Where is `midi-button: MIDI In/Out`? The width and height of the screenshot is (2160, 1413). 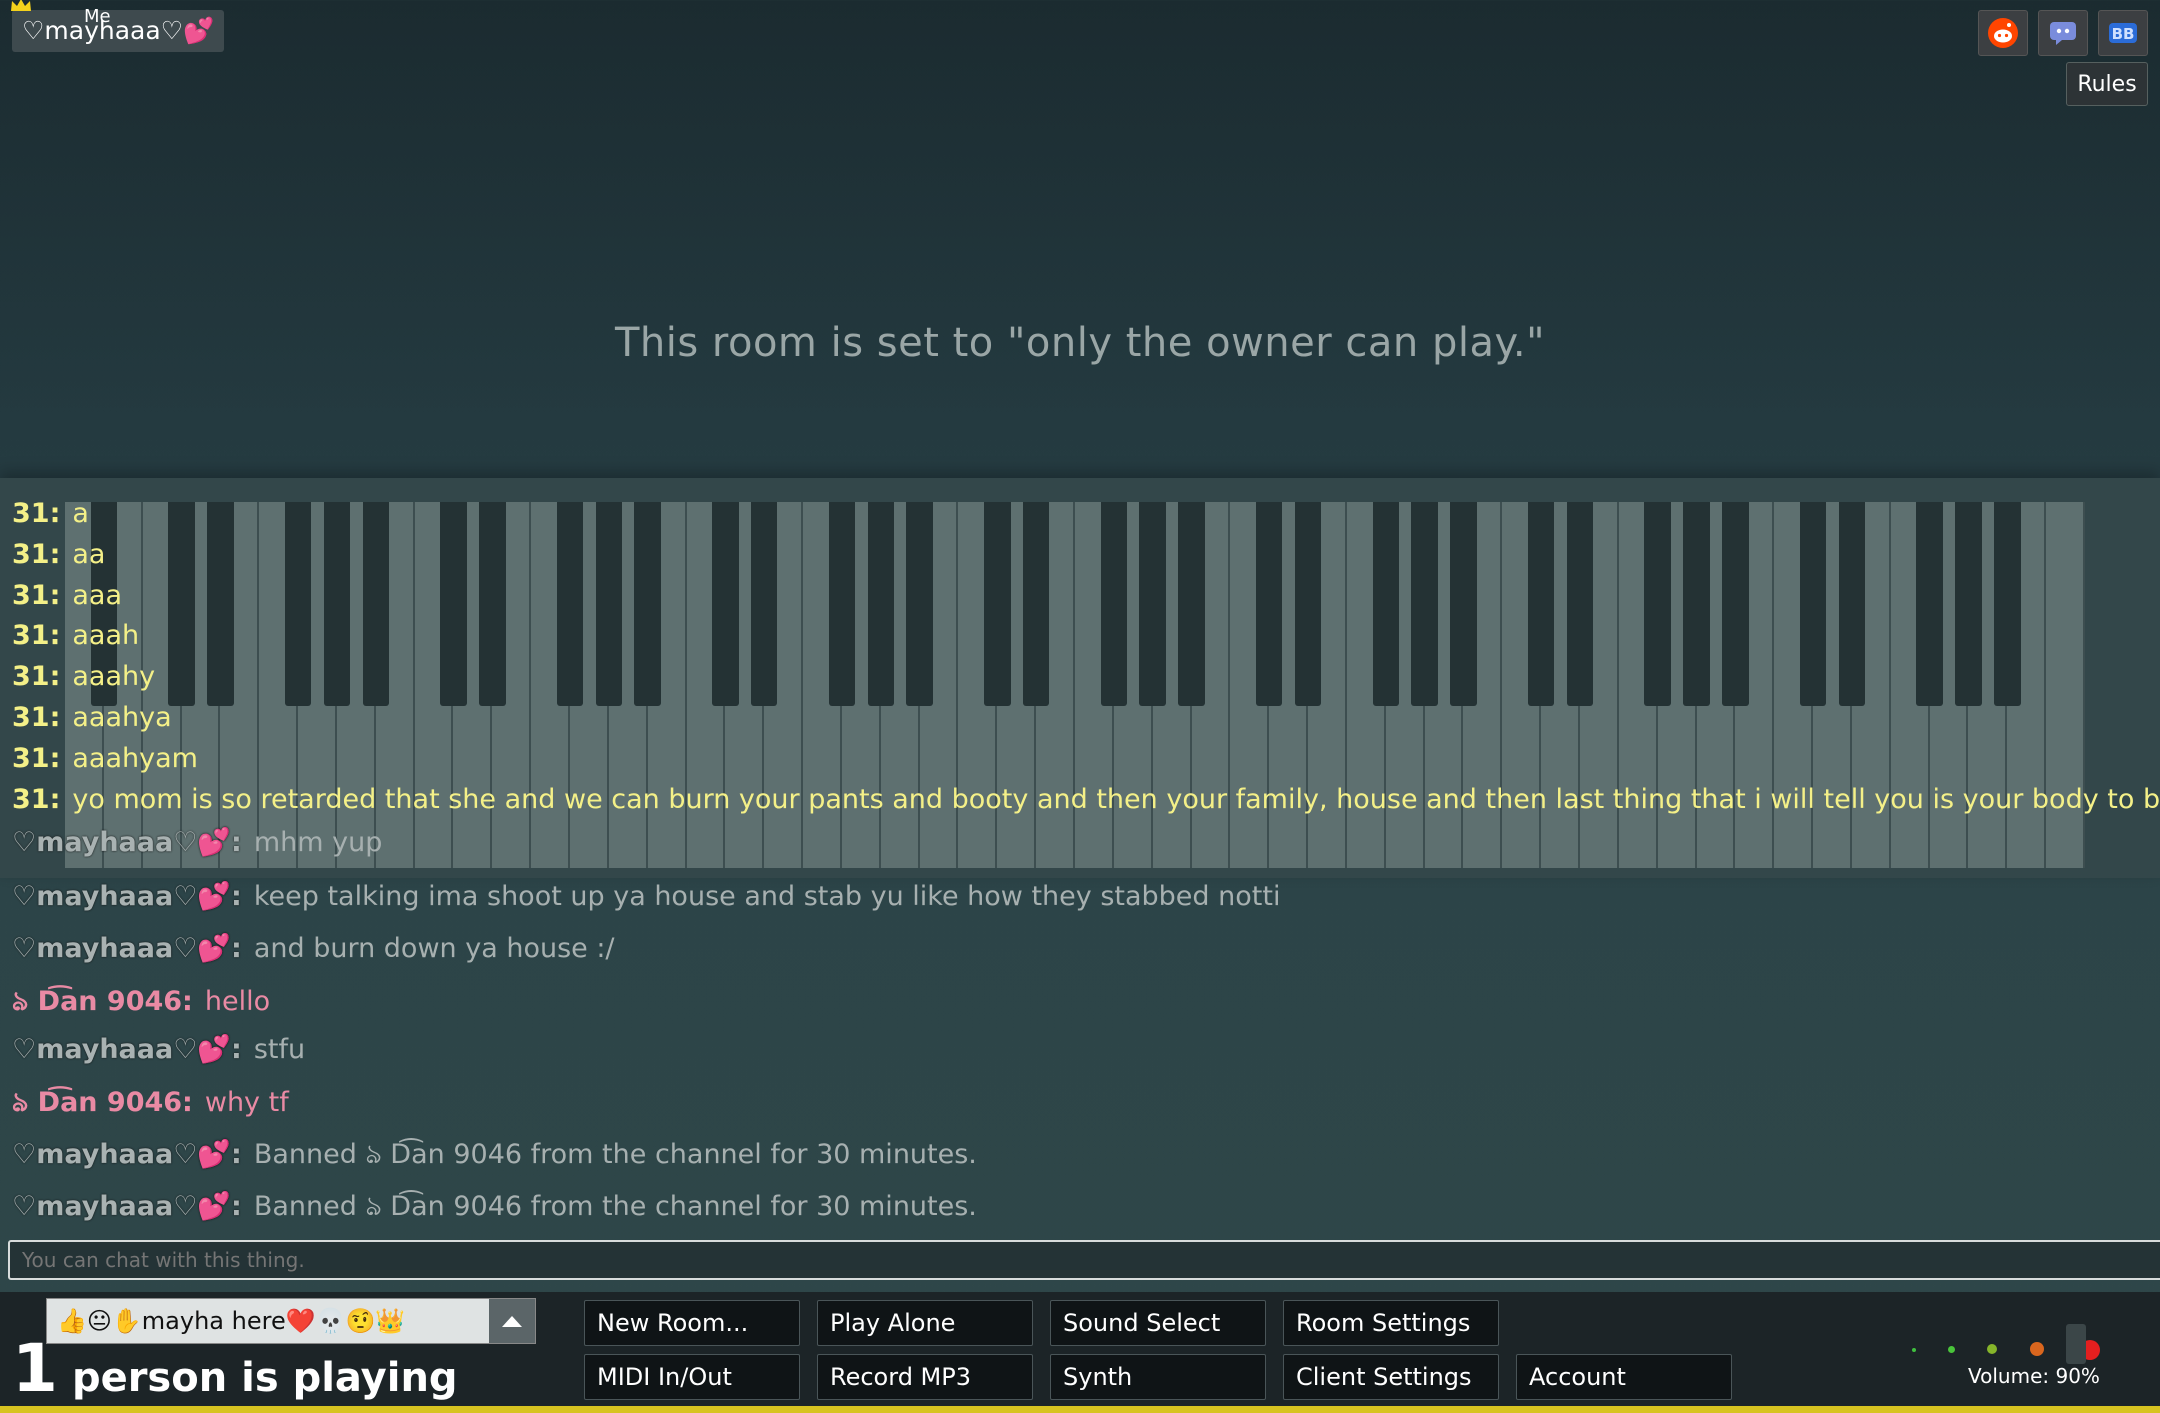
midi-button: MIDI In/Out is located at coordinates (692, 1377).